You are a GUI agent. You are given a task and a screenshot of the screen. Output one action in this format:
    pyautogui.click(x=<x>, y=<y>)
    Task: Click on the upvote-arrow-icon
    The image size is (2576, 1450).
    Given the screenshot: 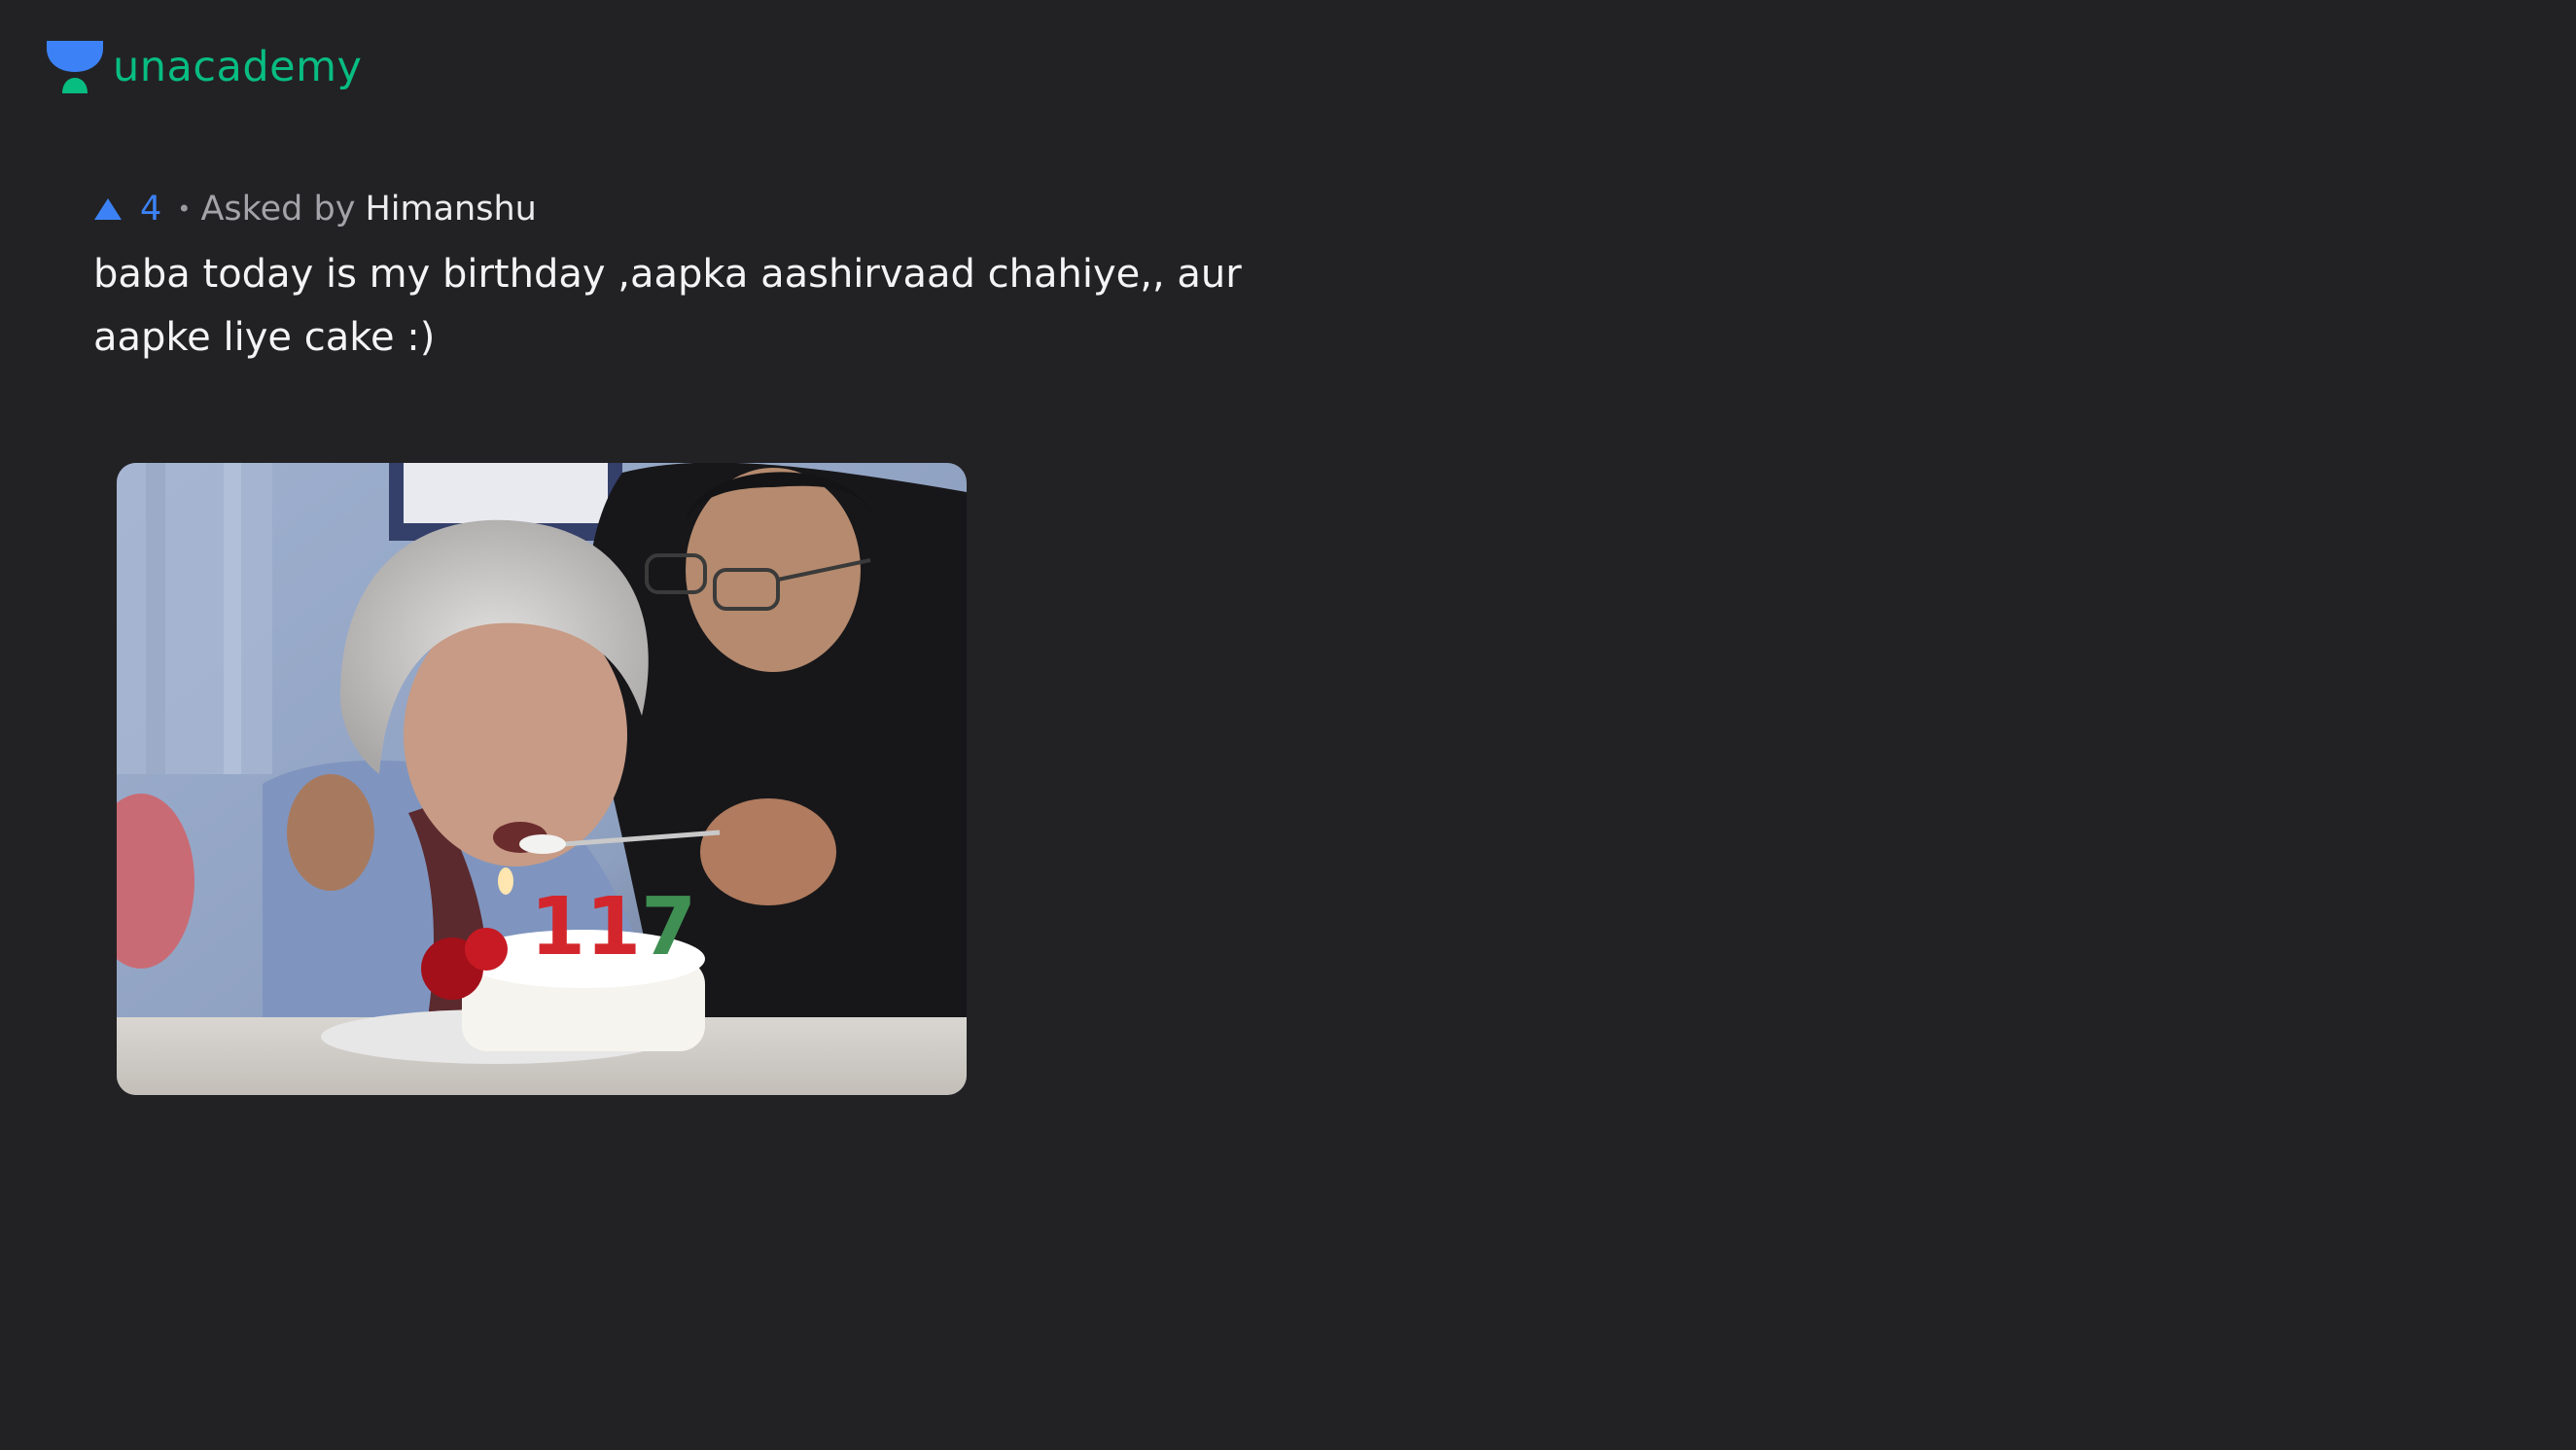 What is the action you would take?
    pyautogui.click(x=108, y=209)
    